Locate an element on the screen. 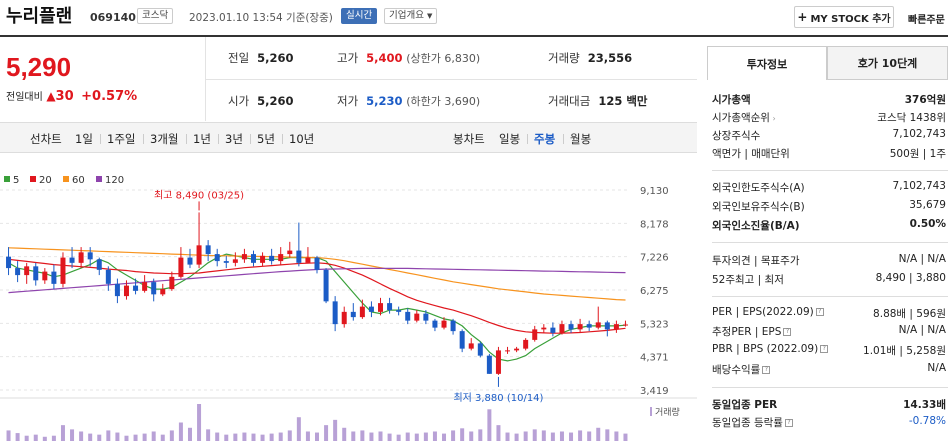 The width and height of the screenshot is (948, 441). row-par: 액면가 | 매매단위 500원 | 1주 is located at coordinates (829, 154).